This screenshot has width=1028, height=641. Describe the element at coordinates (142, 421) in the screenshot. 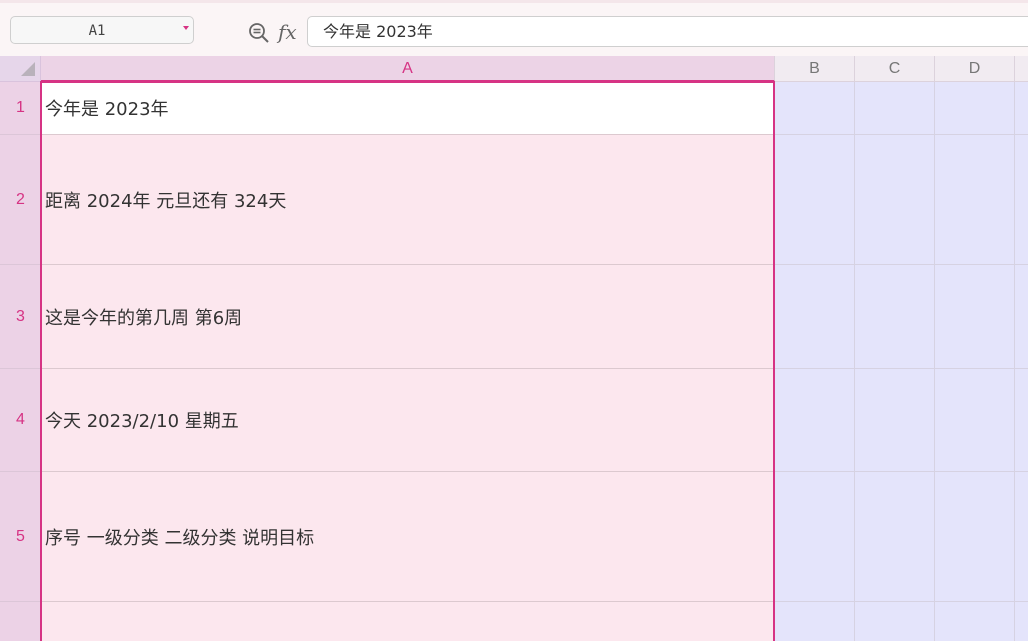

I see `cell-text: 今天 2023/2/10 星期五` at that location.